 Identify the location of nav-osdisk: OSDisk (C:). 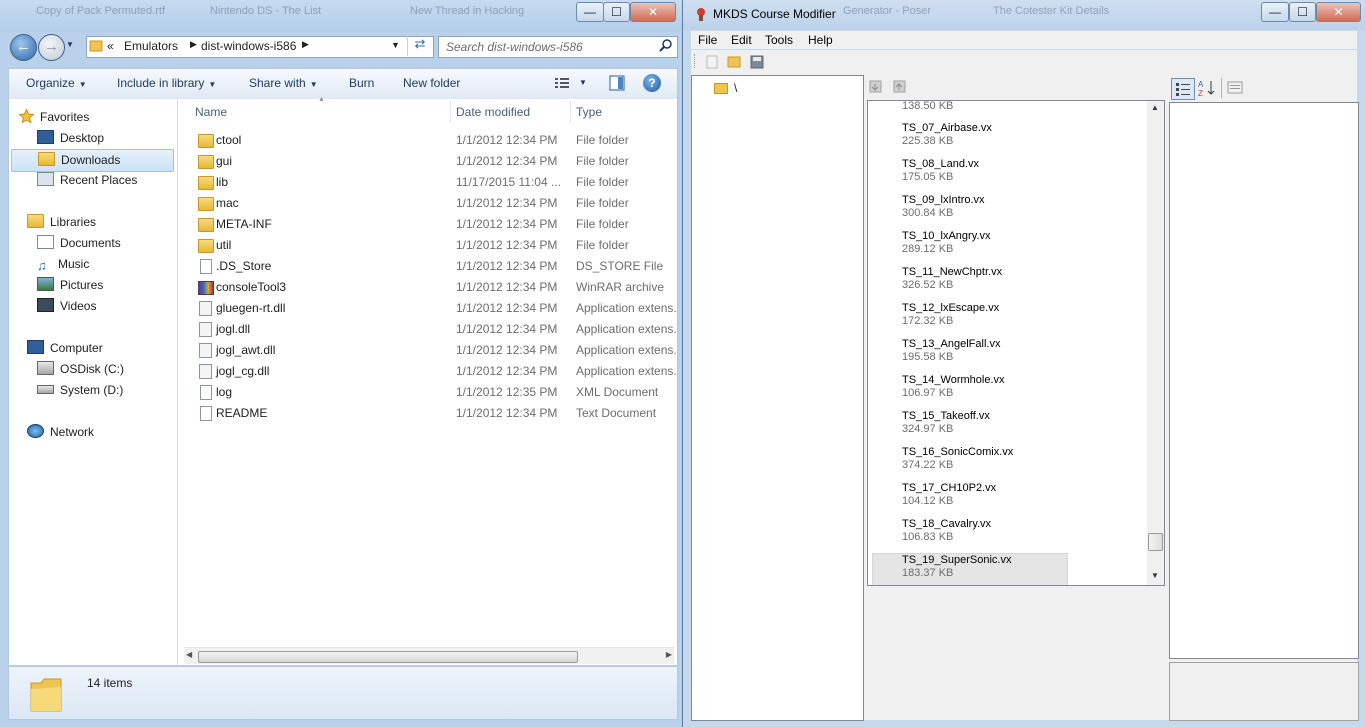
(80, 369).